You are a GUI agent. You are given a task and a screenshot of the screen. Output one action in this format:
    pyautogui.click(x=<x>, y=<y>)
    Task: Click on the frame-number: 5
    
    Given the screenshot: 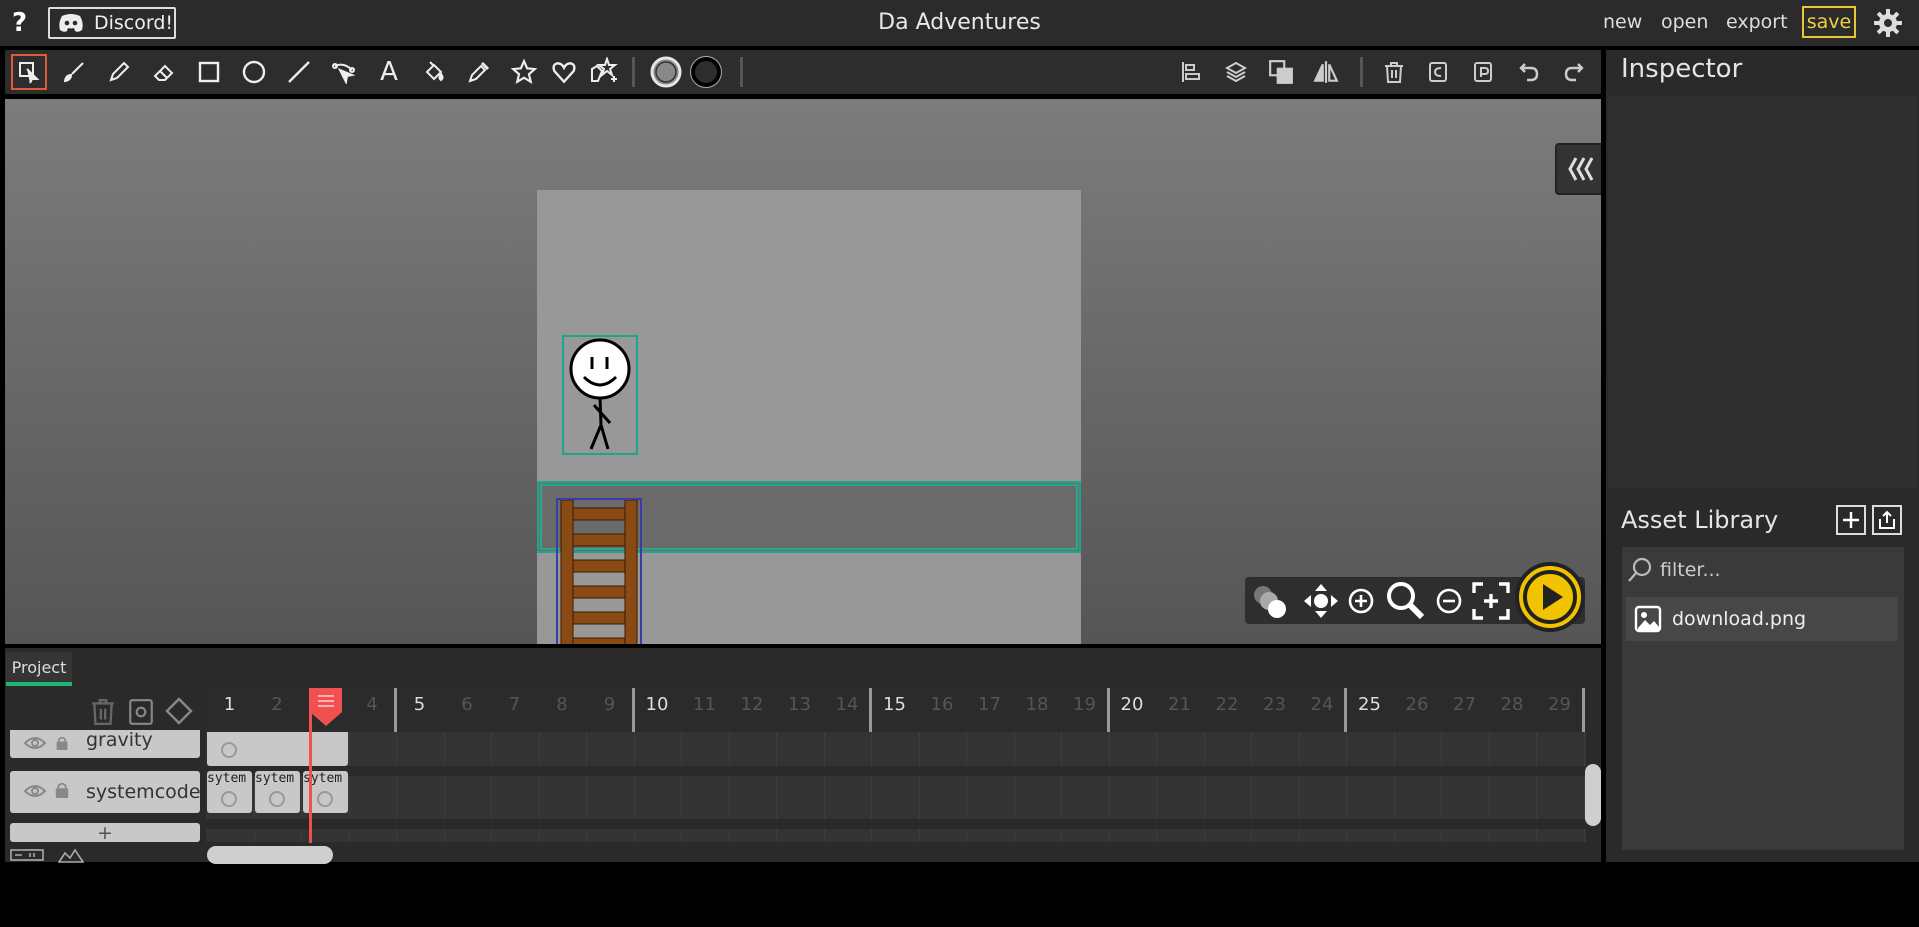 What is the action you would take?
    pyautogui.click(x=419, y=704)
    